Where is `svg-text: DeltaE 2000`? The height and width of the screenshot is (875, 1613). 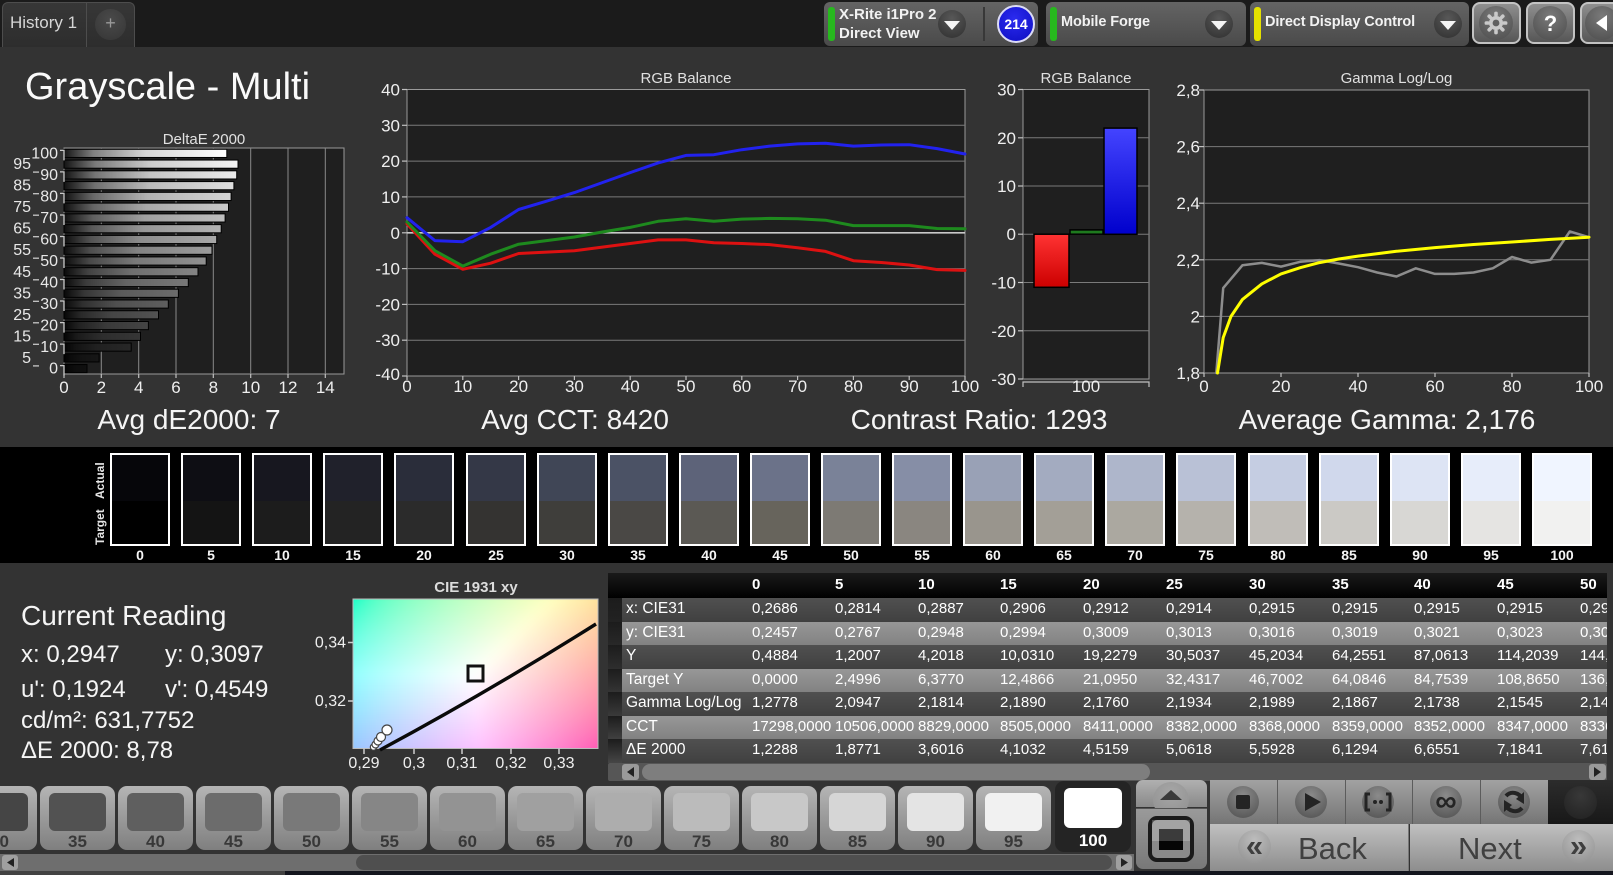
svg-text: DeltaE 2000 is located at coordinates (204, 139).